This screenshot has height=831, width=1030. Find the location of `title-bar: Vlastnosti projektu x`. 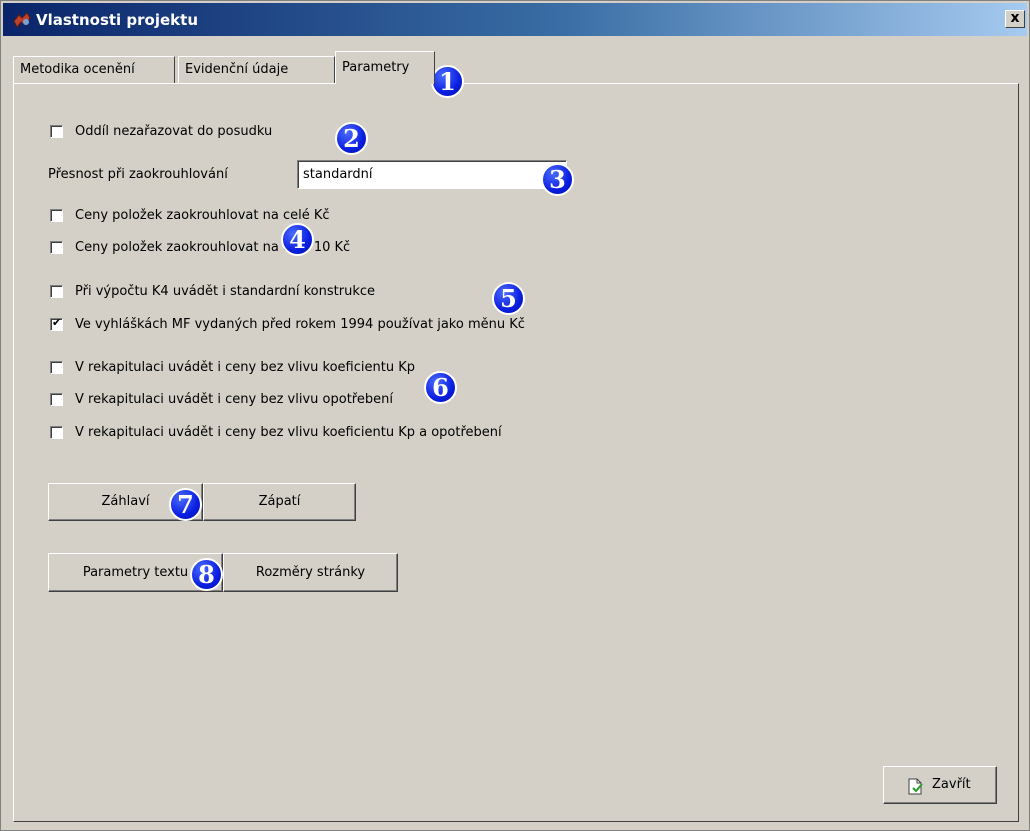

title-bar: Vlastnosti projektu x is located at coordinates (515, 19).